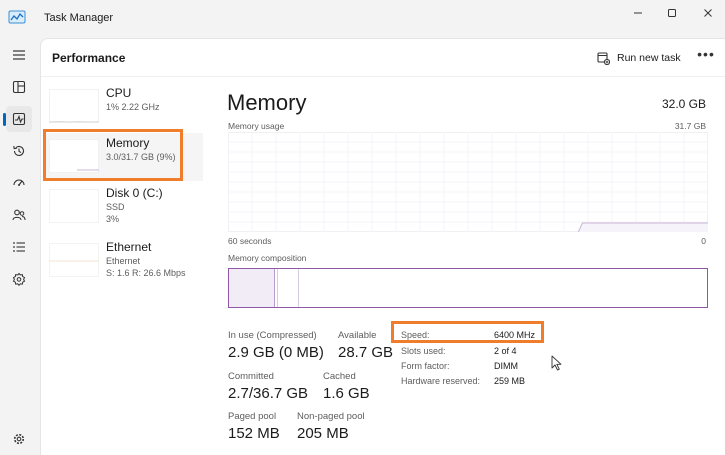 The height and width of the screenshot is (455, 725). I want to click on composition-standby, so click(288, 288).